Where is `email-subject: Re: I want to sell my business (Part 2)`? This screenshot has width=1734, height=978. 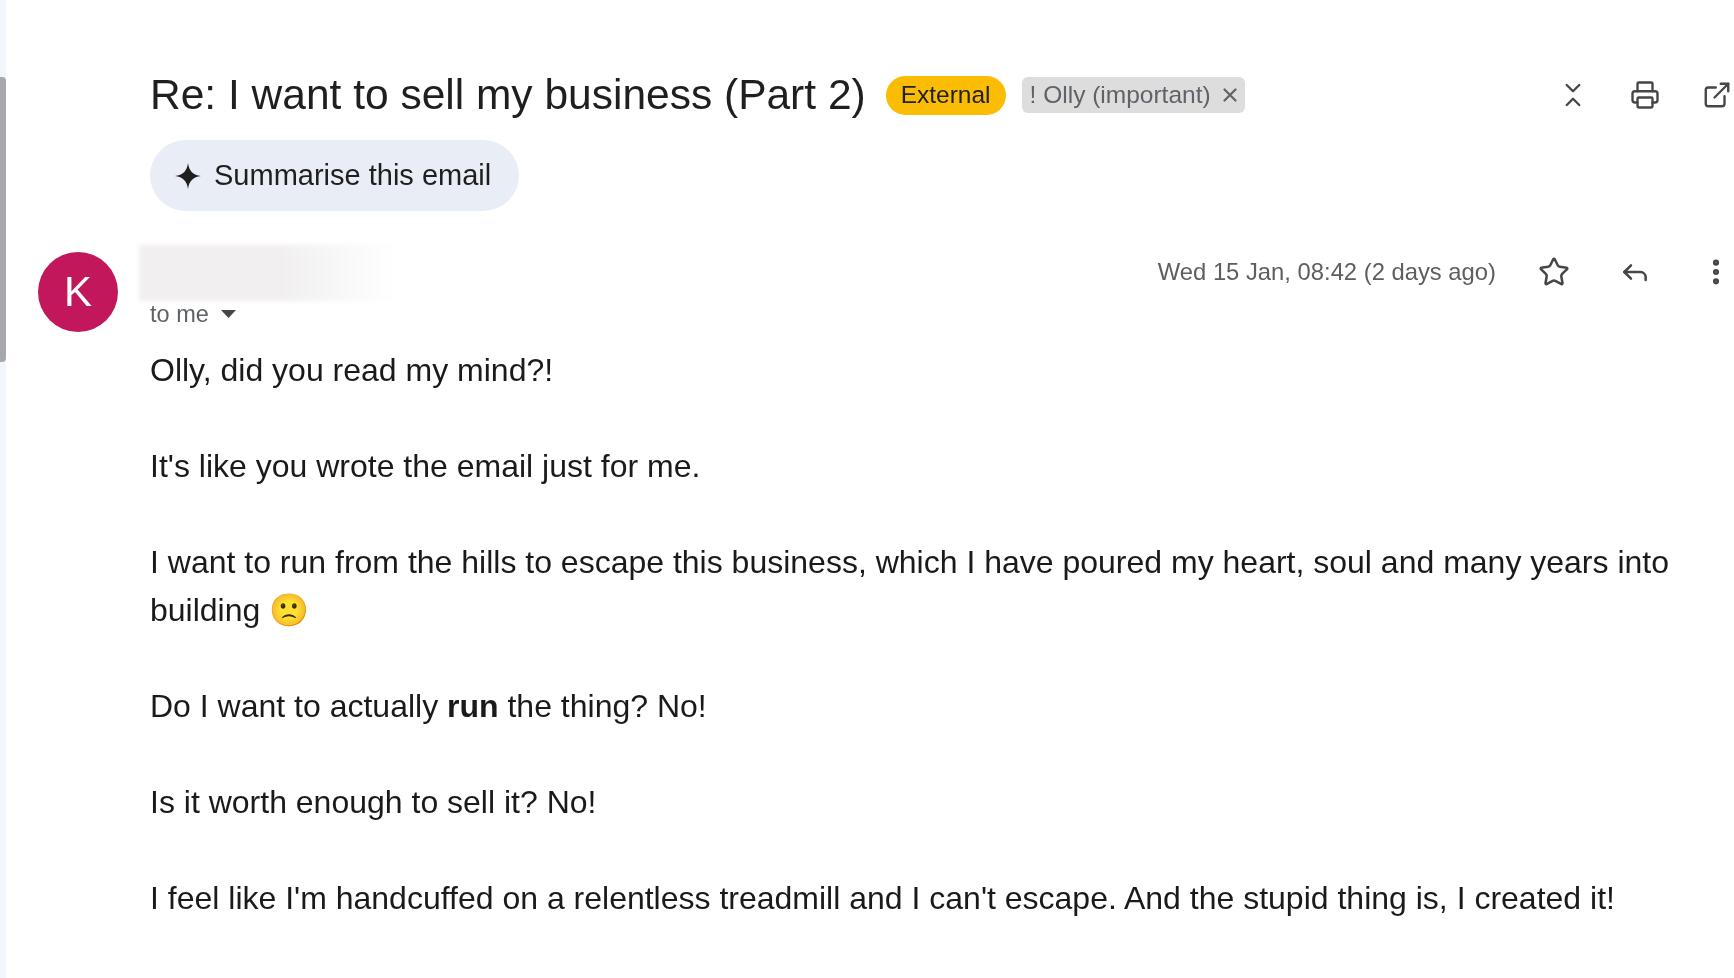 email-subject: Re: I want to sell my business (Part 2) is located at coordinates (508, 95).